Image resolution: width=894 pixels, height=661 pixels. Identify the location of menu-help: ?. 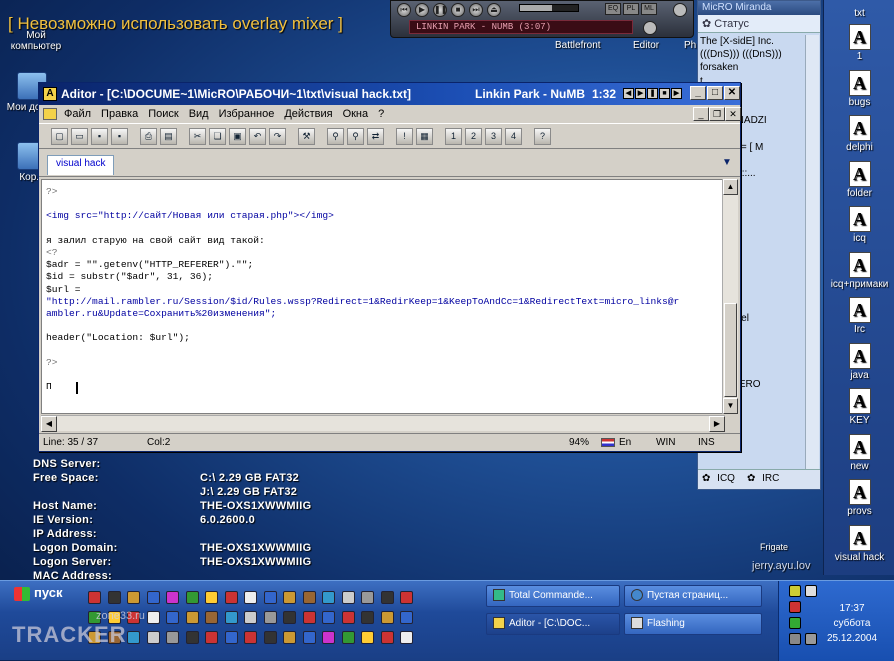
(381, 114).